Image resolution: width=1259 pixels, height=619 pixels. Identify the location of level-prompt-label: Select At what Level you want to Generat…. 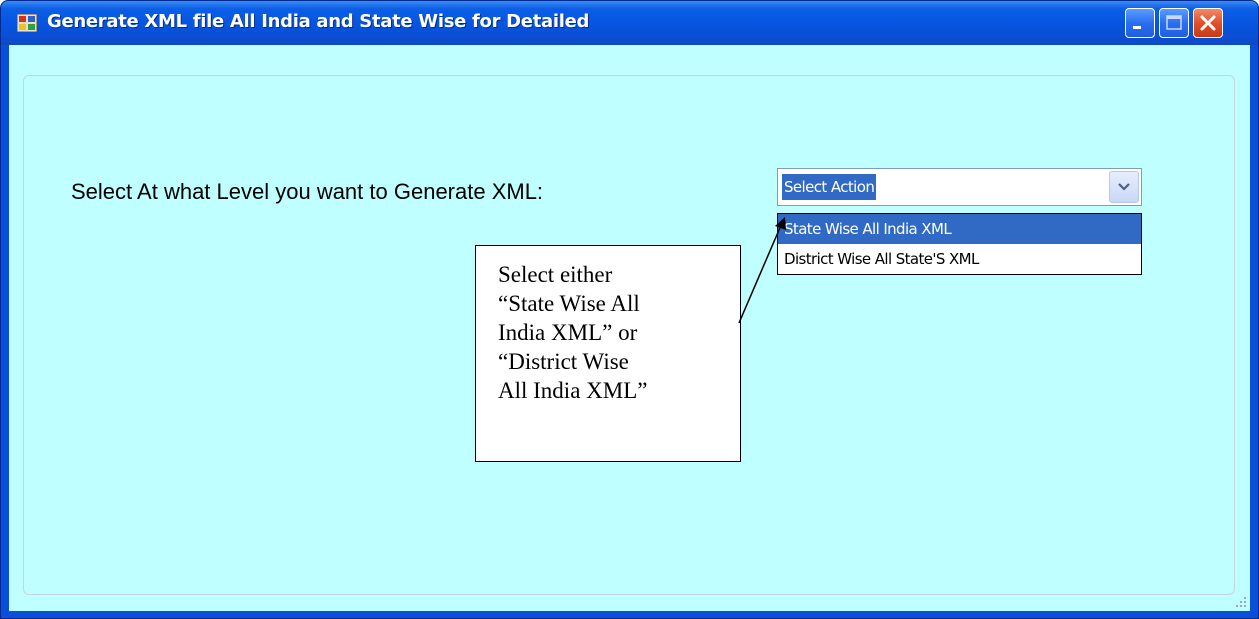
(307, 191).